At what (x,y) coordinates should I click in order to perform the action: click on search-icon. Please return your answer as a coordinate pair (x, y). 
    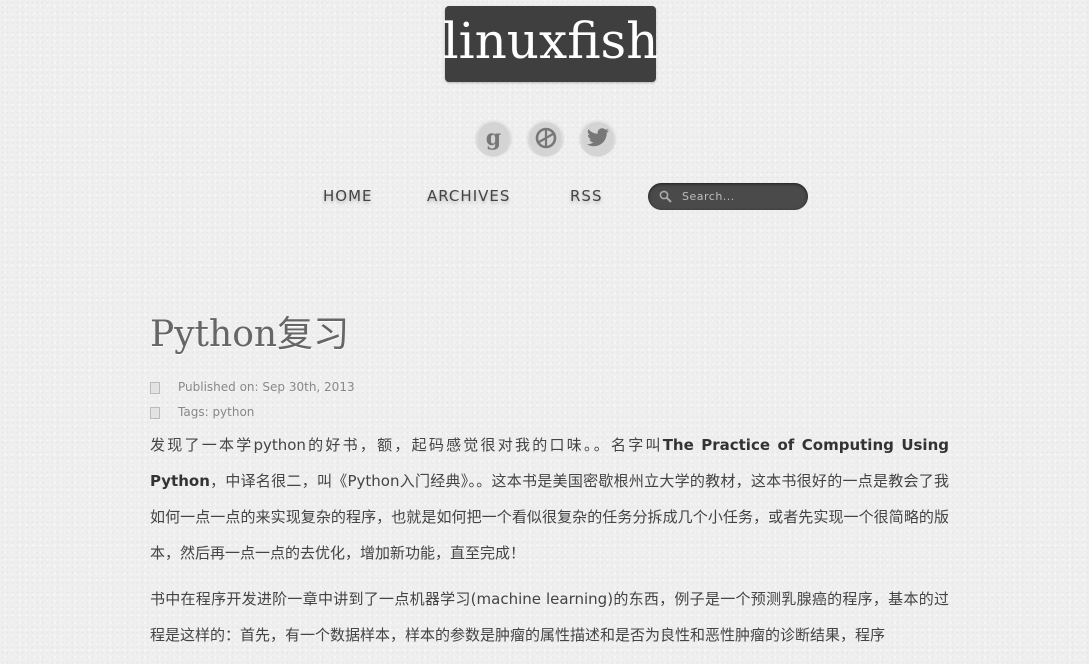
    Looking at the image, I should click on (665, 197).